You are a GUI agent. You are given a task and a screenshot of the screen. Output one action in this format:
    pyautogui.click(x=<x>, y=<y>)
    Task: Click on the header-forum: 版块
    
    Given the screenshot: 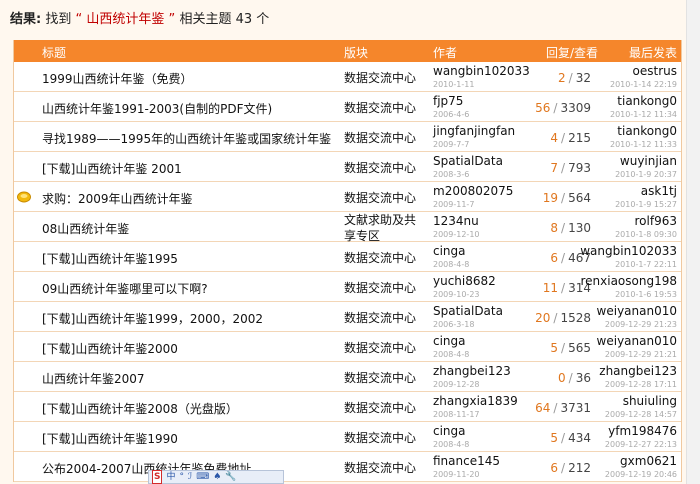 What is the action you would take?
    pyautogui.click(x=356, y=52)
    